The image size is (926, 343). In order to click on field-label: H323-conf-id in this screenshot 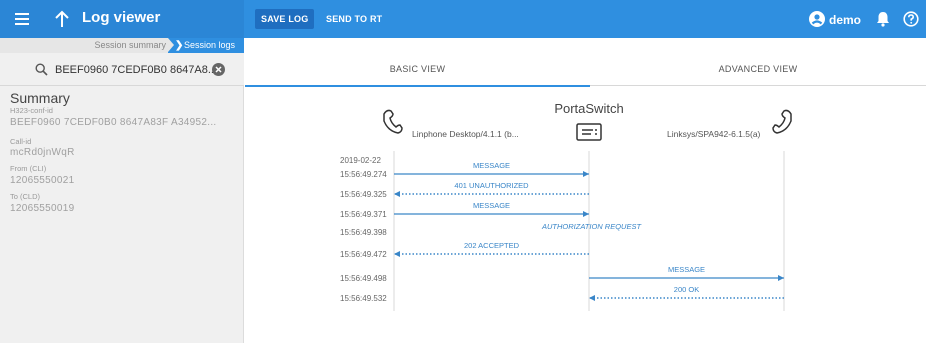, I will do `click(31, 110)`.